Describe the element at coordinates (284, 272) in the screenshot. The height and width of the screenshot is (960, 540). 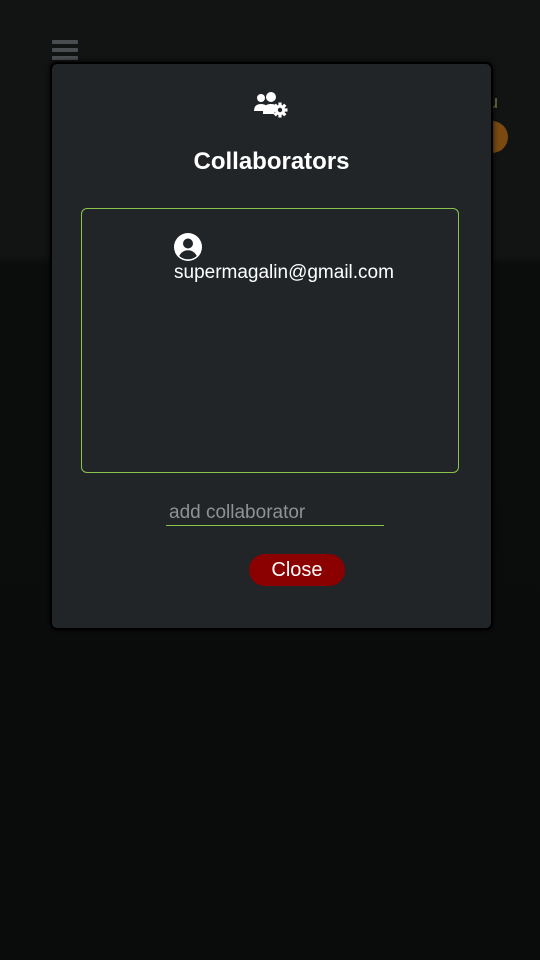
I see `collaborator-email: supermagalin@gmail.com` at that location.